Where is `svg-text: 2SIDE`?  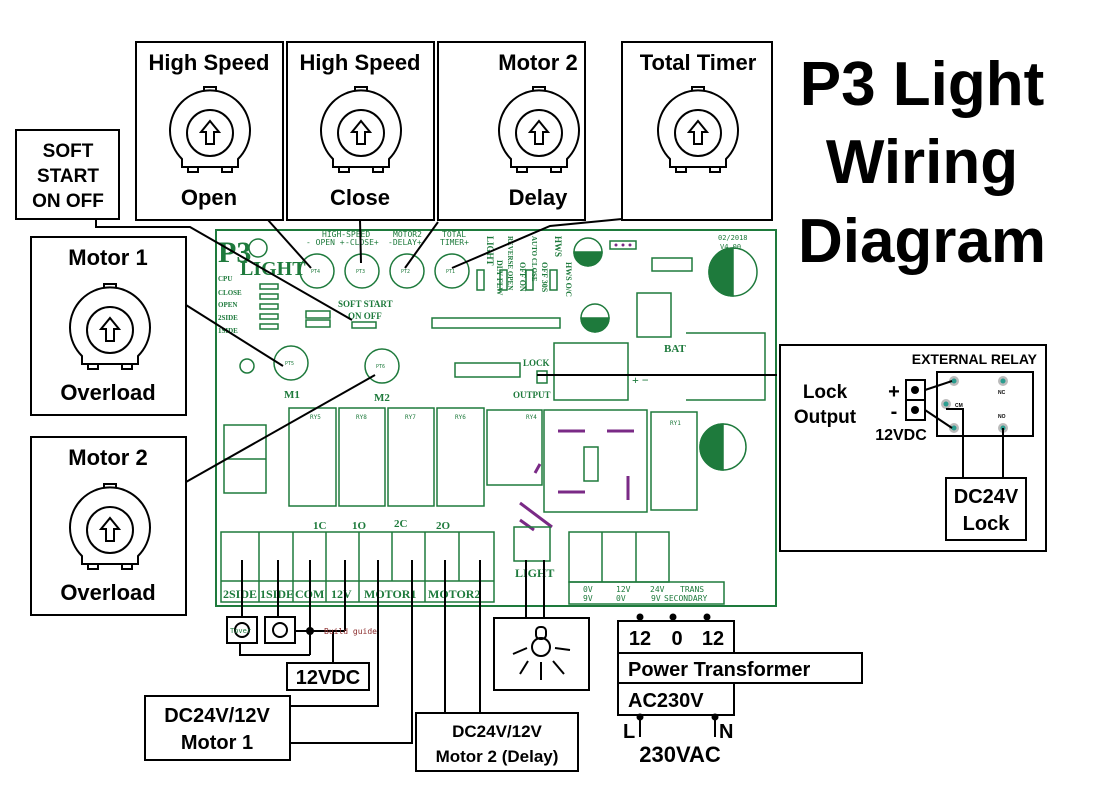 svg-text: 2SIDE is located at coordinates (228, 318).